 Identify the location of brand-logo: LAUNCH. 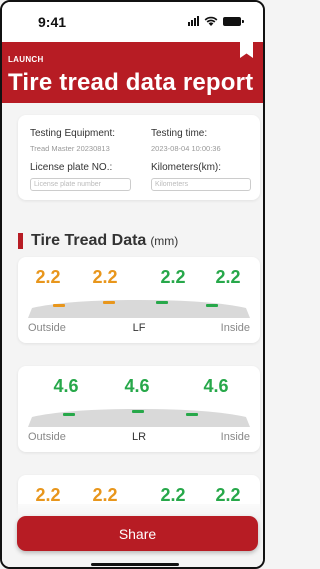
(26, 59).